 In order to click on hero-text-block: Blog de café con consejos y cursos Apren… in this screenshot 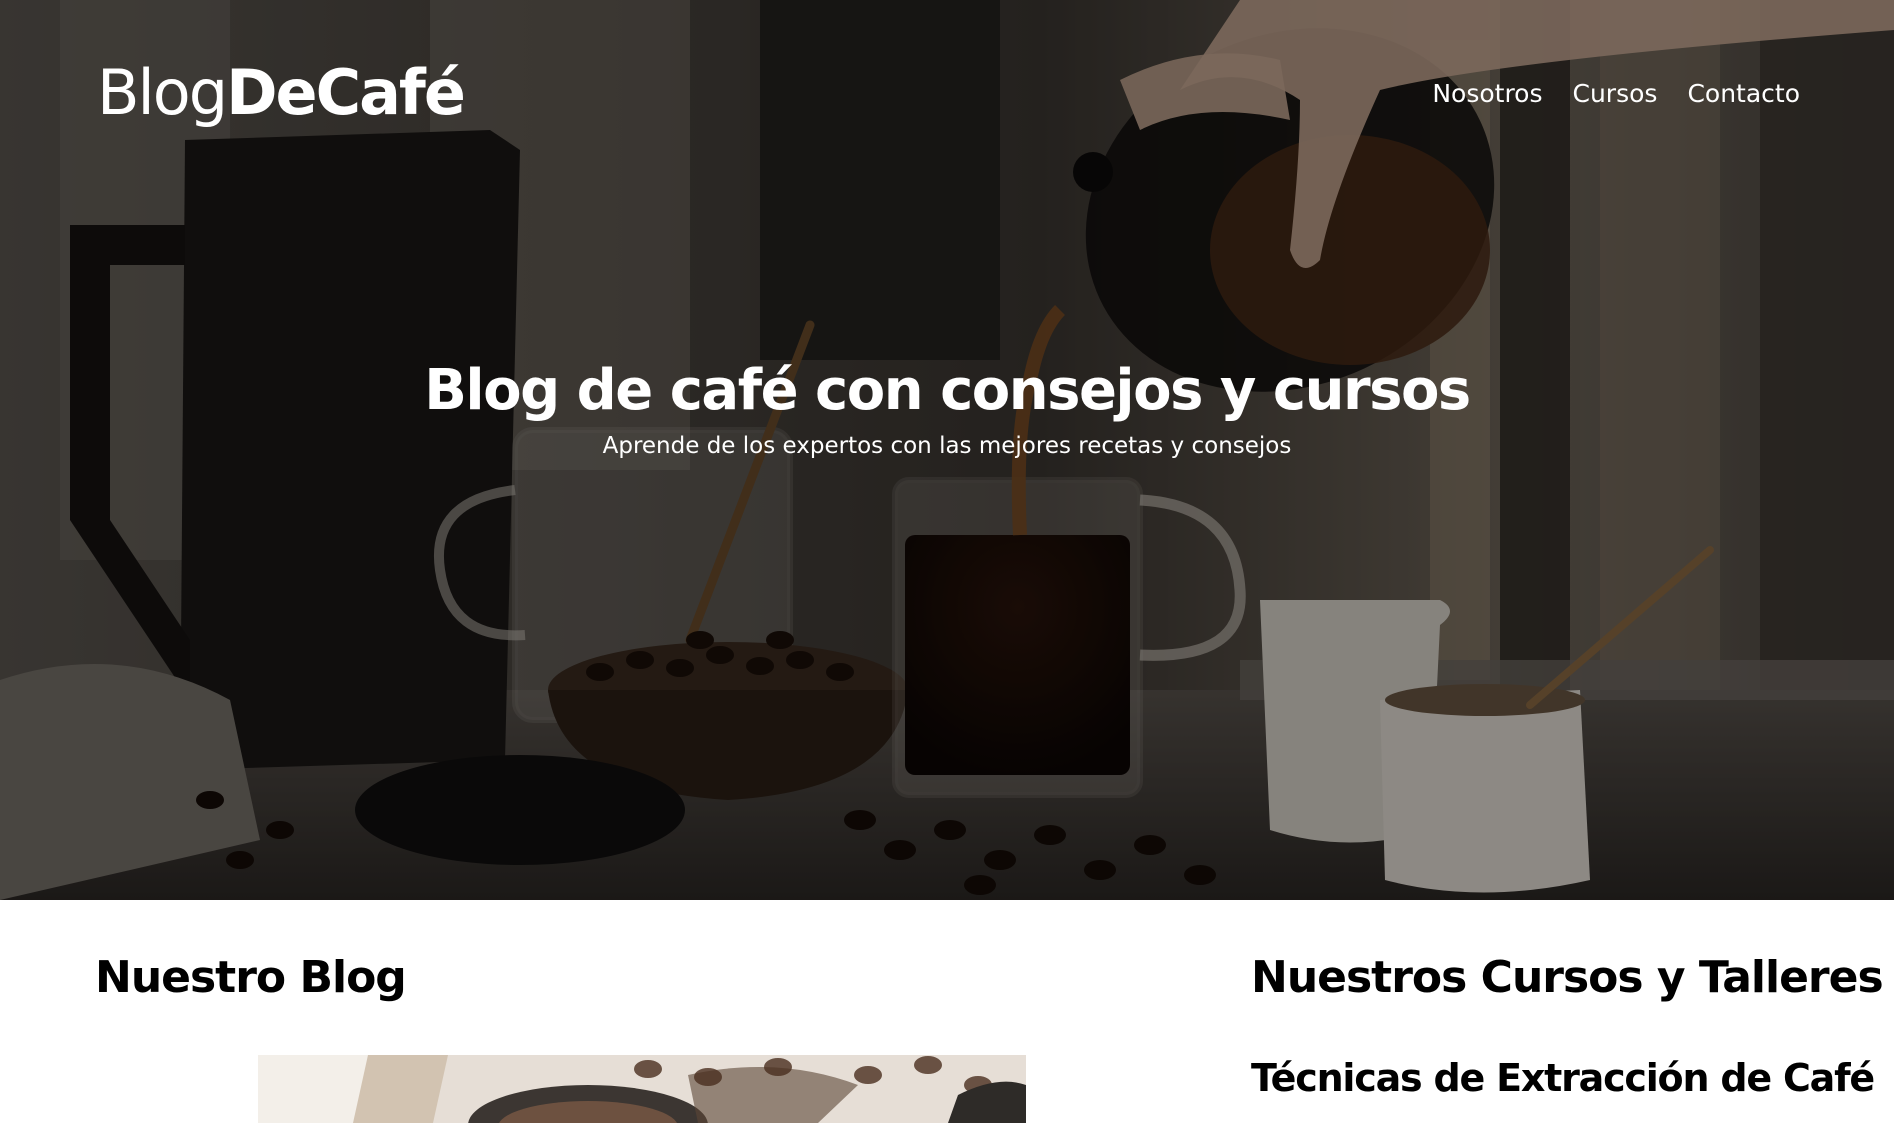, I will do `click(947, 408)`.